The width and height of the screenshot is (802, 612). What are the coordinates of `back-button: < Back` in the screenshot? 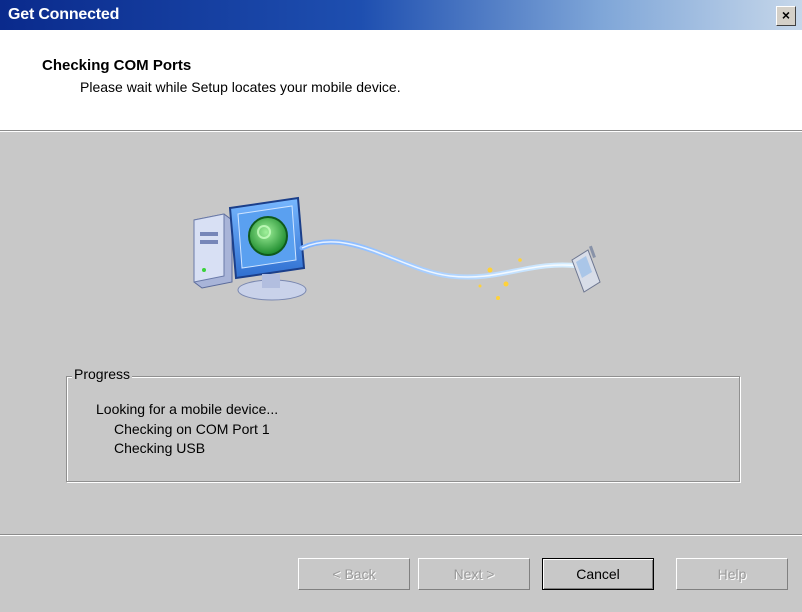 It's located at (354, 574).